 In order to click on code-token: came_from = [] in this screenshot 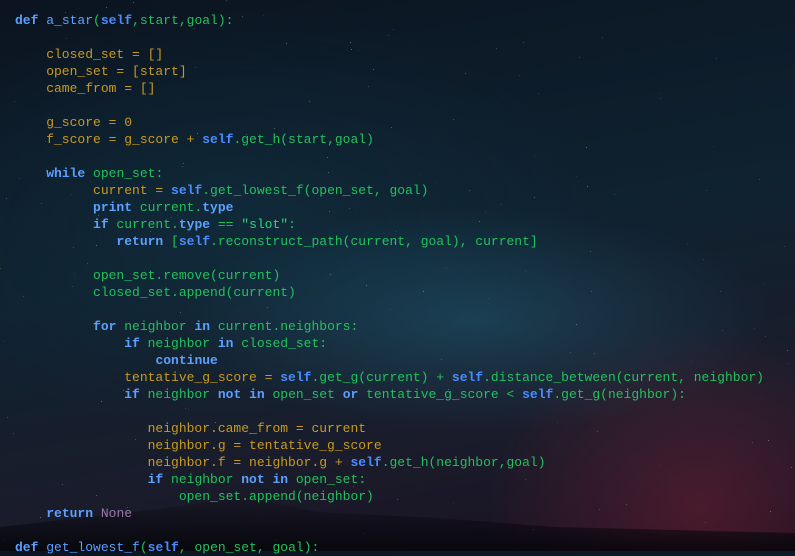, I will do `click(85, 88)`.